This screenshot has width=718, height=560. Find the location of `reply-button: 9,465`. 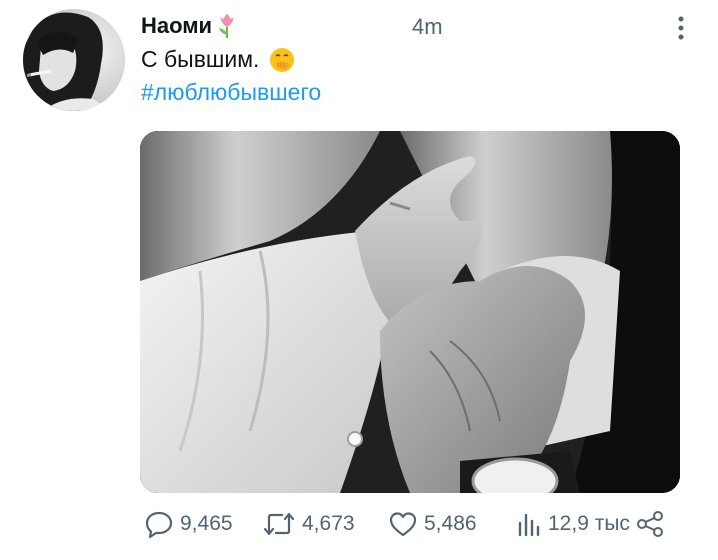

reply-button: 9,465 is located at coordinates (188, 524).